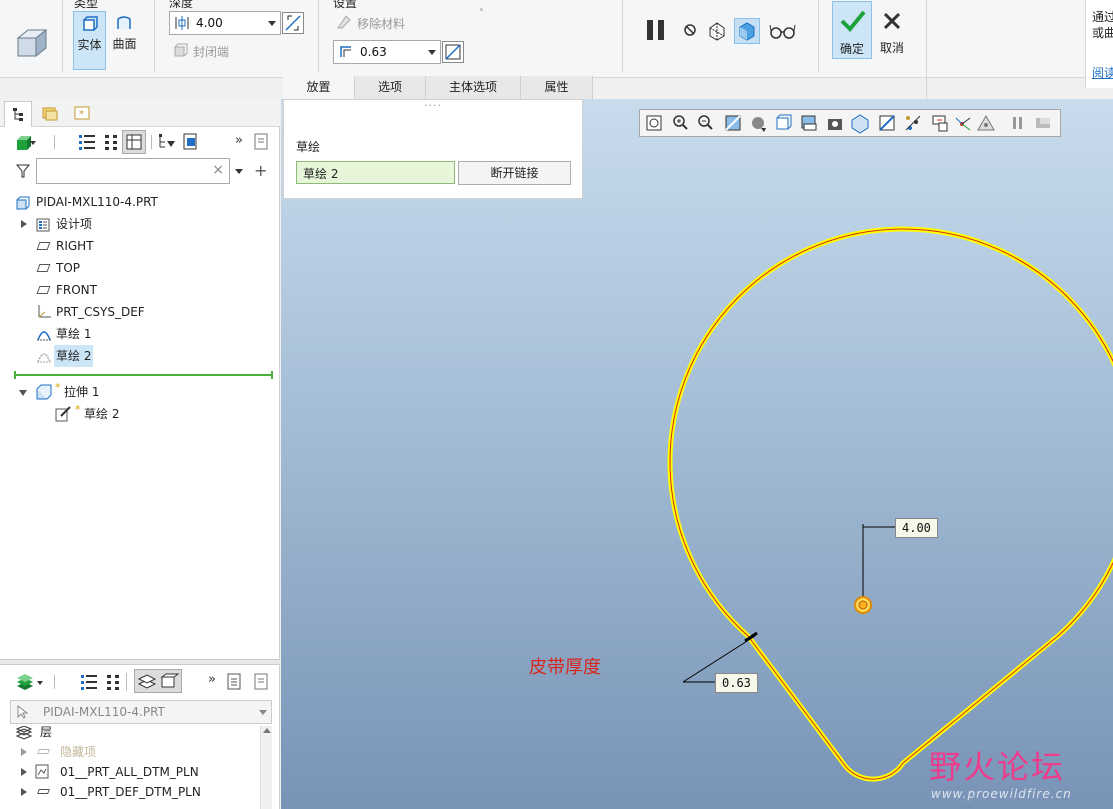 The height and width of the screenshot is (809, 1113). What do you see at coordinates (25, 683) in the screenshot?
I see `layers-icon` at bounding box center [25, 683].